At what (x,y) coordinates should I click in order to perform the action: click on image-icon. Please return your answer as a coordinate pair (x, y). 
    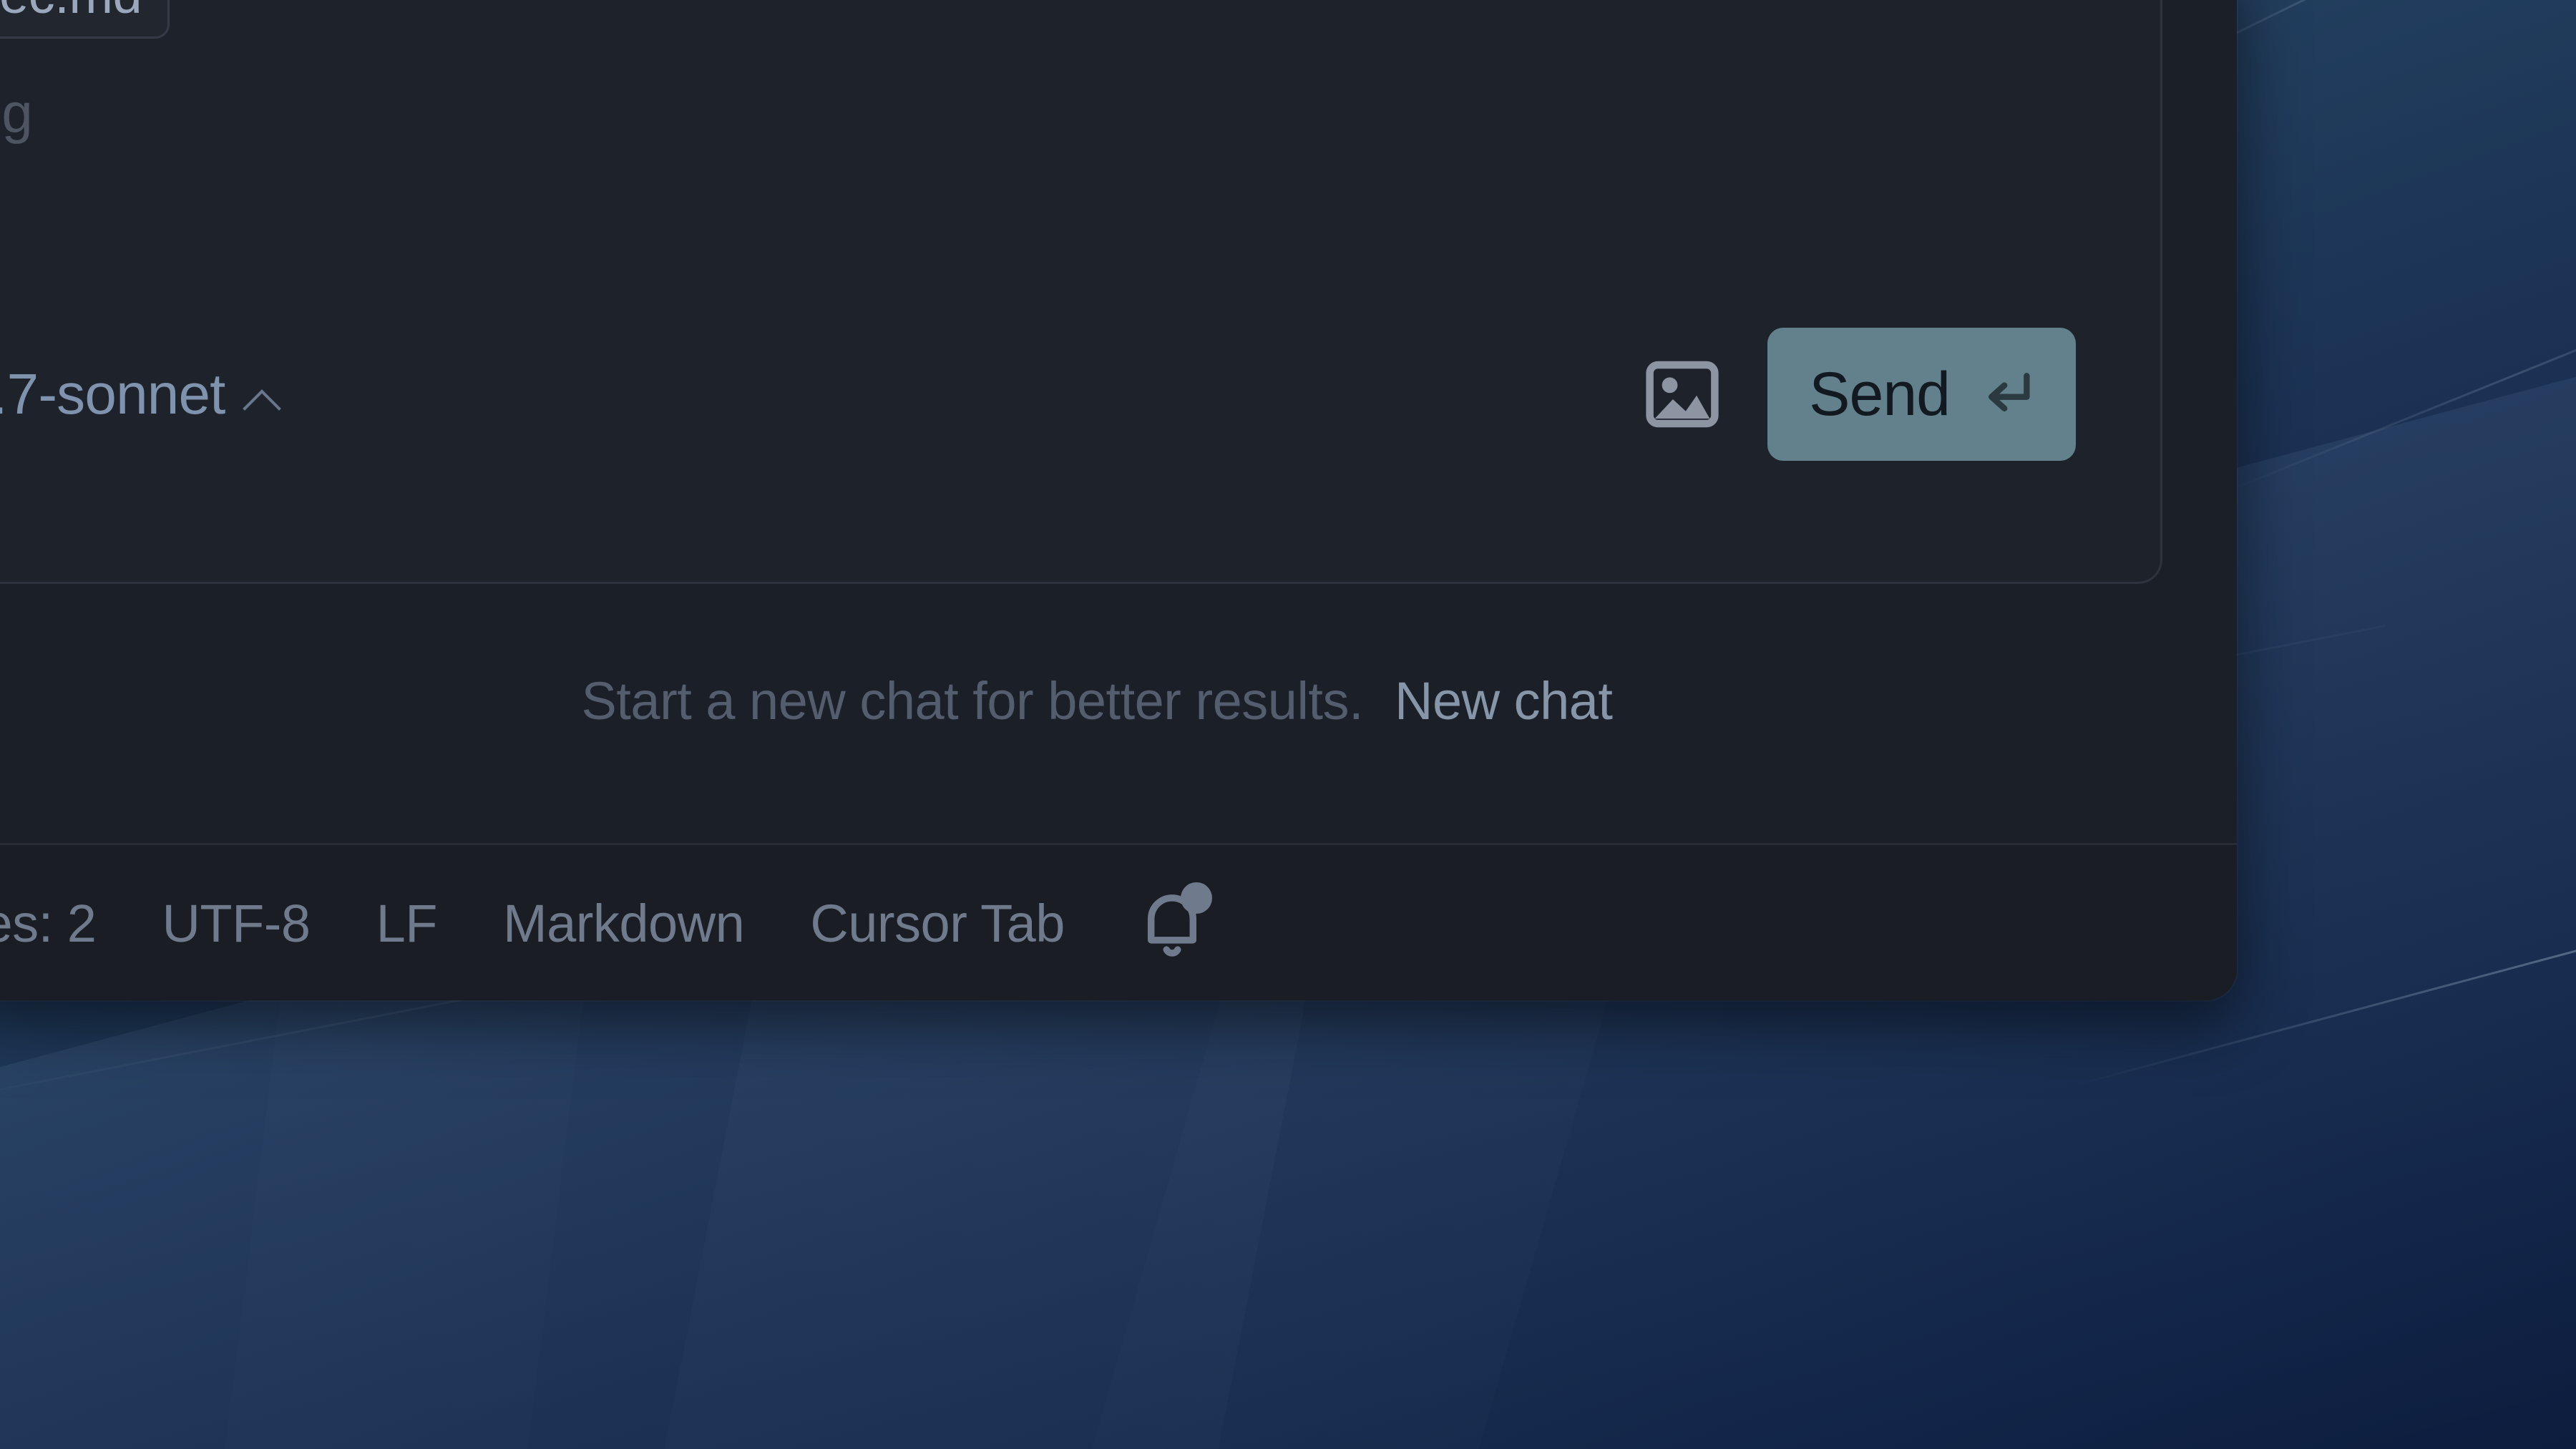
    Looking at the image, I should click on (1682, 394).